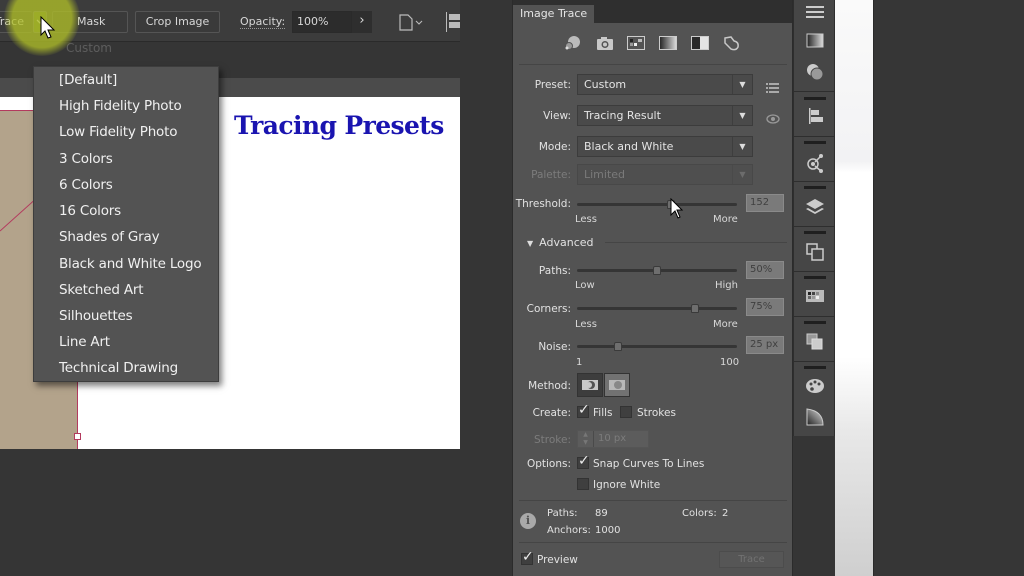  I want to click on colors-stat-label: Colors:, so click(699, 513).